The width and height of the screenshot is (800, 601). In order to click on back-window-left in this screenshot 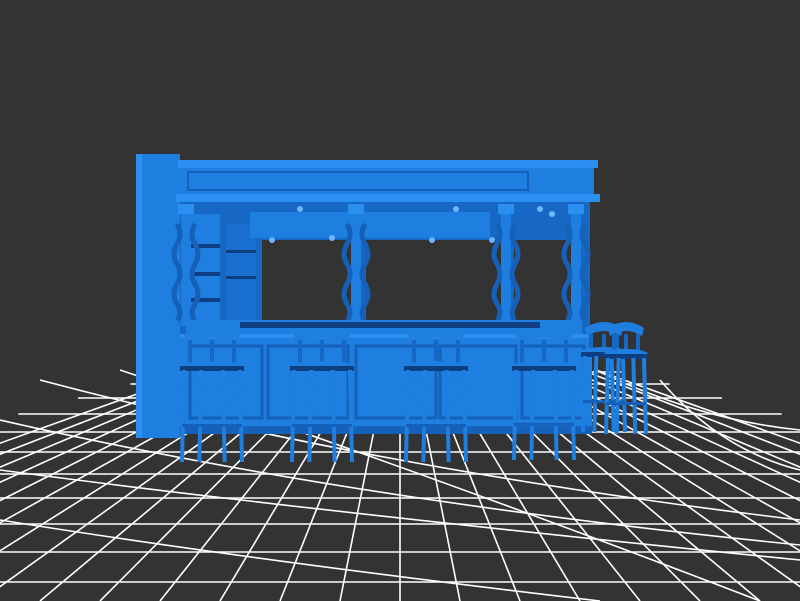, I will do `click(307, 280)`.